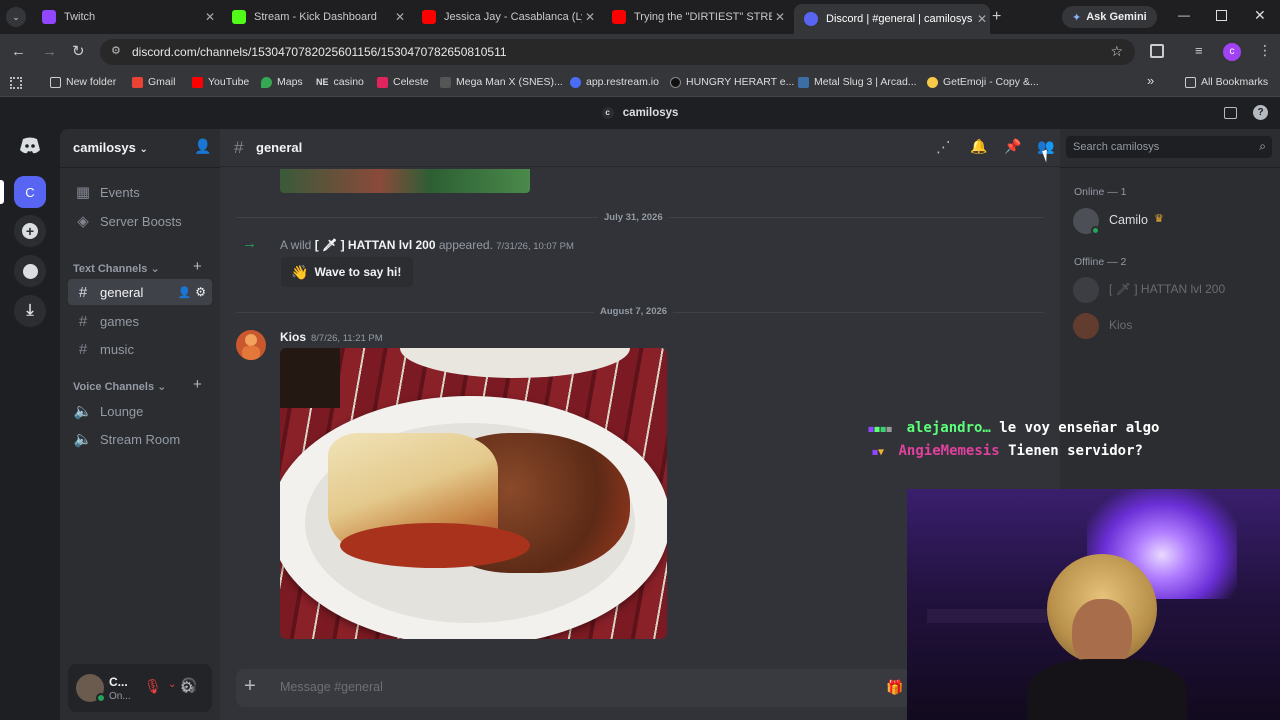 The image size is (1280, 720). Describe the element at coordinates (1170, 167) in the screenshot. I see `members-divider` at that location.